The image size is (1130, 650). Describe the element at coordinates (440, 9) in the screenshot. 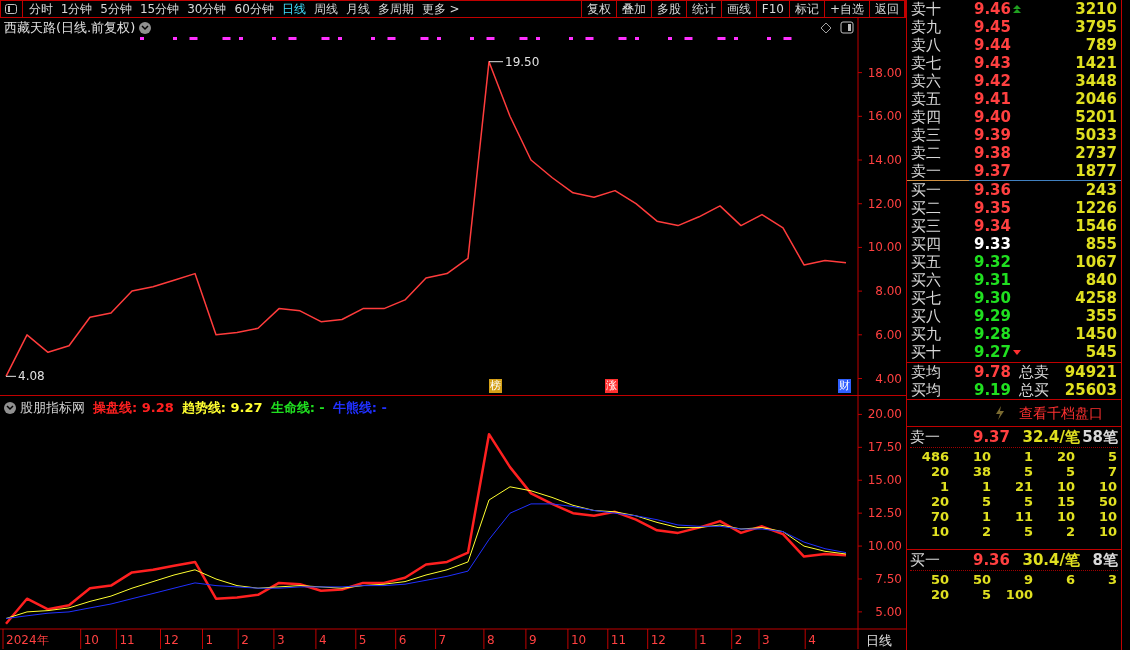

I see `period-tab: 更多 >` at that location.